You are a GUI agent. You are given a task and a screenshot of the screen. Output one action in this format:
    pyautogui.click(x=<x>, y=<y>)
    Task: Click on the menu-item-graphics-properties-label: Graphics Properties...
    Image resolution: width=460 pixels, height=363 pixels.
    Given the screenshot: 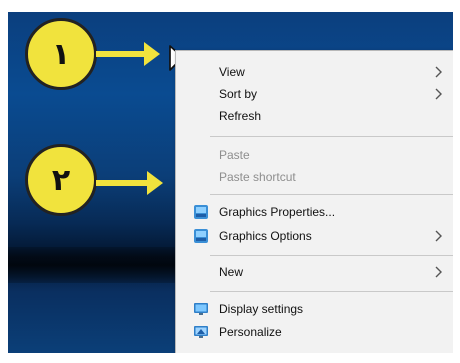 What is the action you would take?
    pyautogui.click(x=277, y=212)
    